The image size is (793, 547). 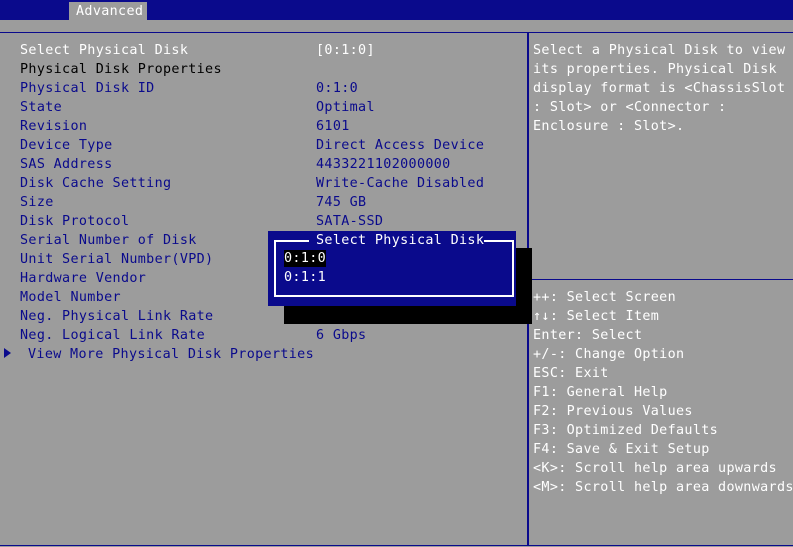 What do you see at coordinates (345, 107) in the screenshot?
I see `state-value: Optimal` at bounding box center [345, 107].